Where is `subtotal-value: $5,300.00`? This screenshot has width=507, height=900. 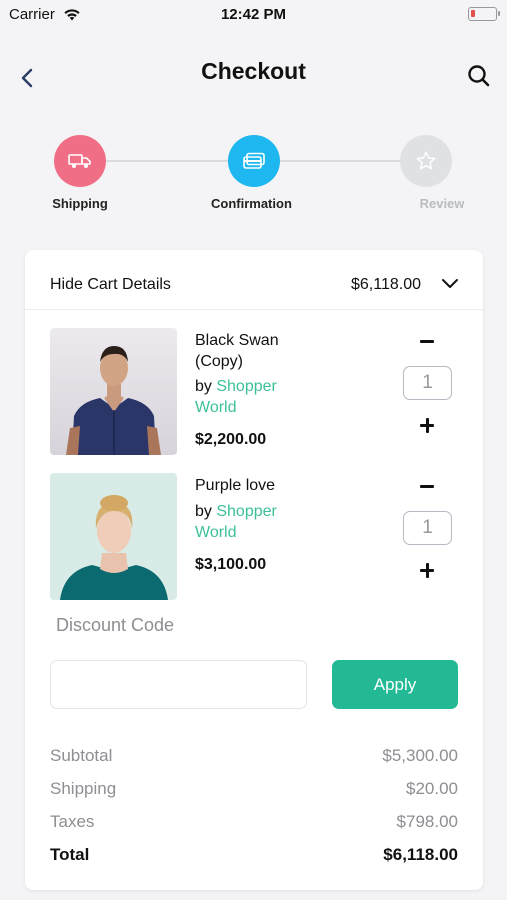 subtotal-value: $5,300.00 is located at coordinates (420, 755).